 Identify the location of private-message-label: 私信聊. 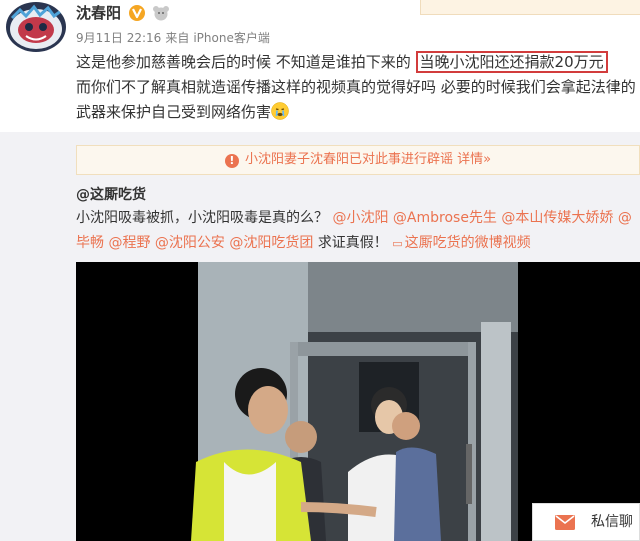
(612, 522).